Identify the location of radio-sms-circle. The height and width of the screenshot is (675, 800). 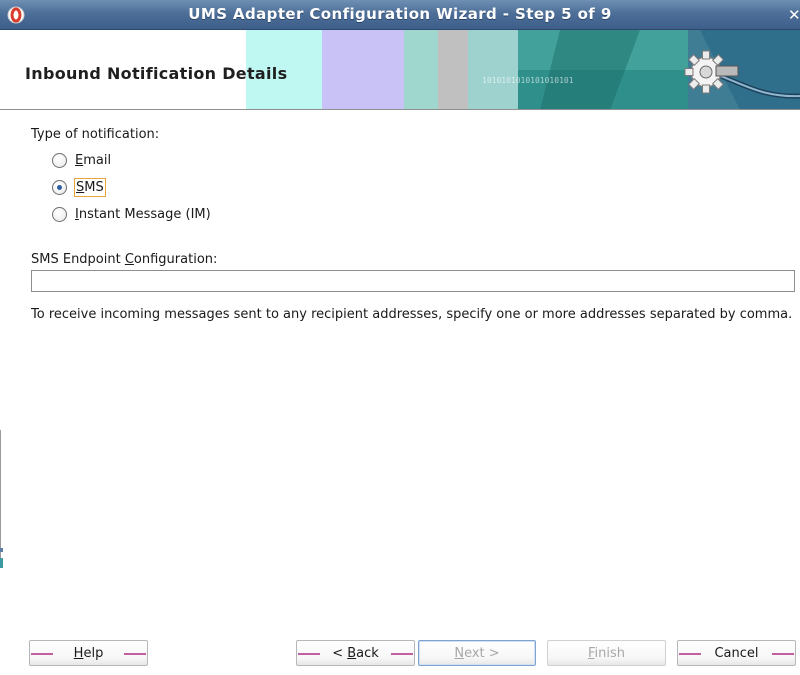
(59, 187).